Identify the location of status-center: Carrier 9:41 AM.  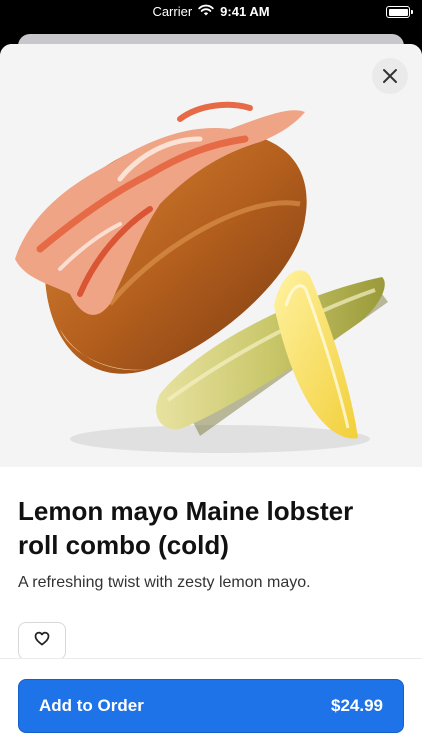
(211, 11).